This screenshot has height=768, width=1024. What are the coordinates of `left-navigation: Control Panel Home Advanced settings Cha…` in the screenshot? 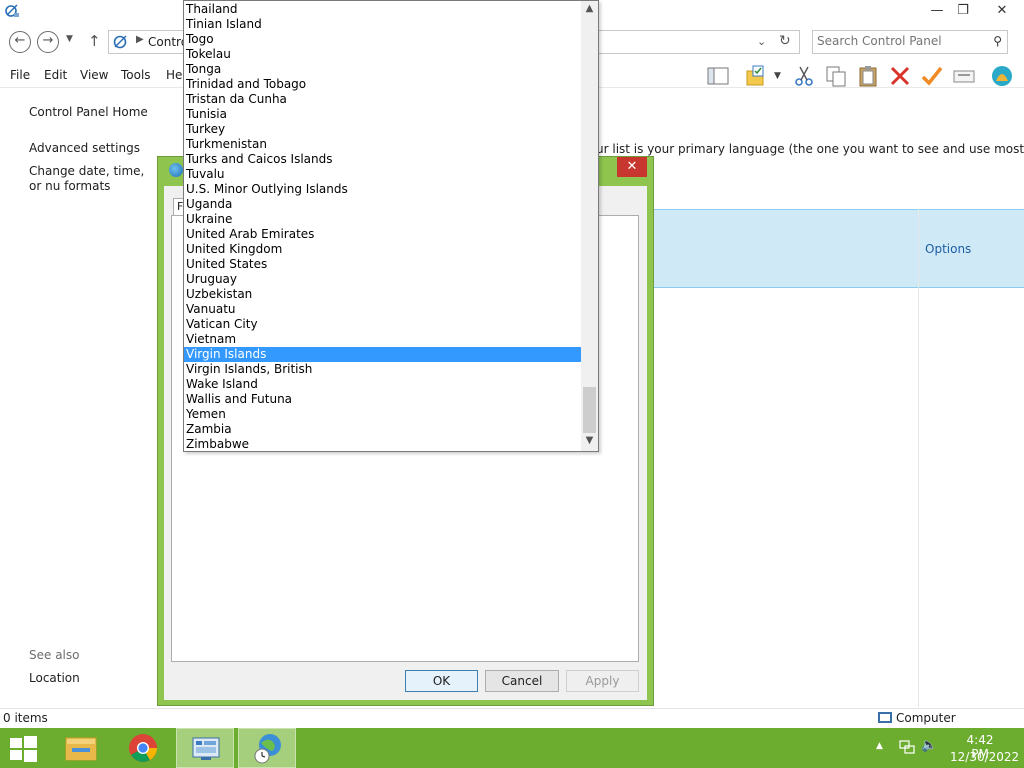 It's located at (80, 399).